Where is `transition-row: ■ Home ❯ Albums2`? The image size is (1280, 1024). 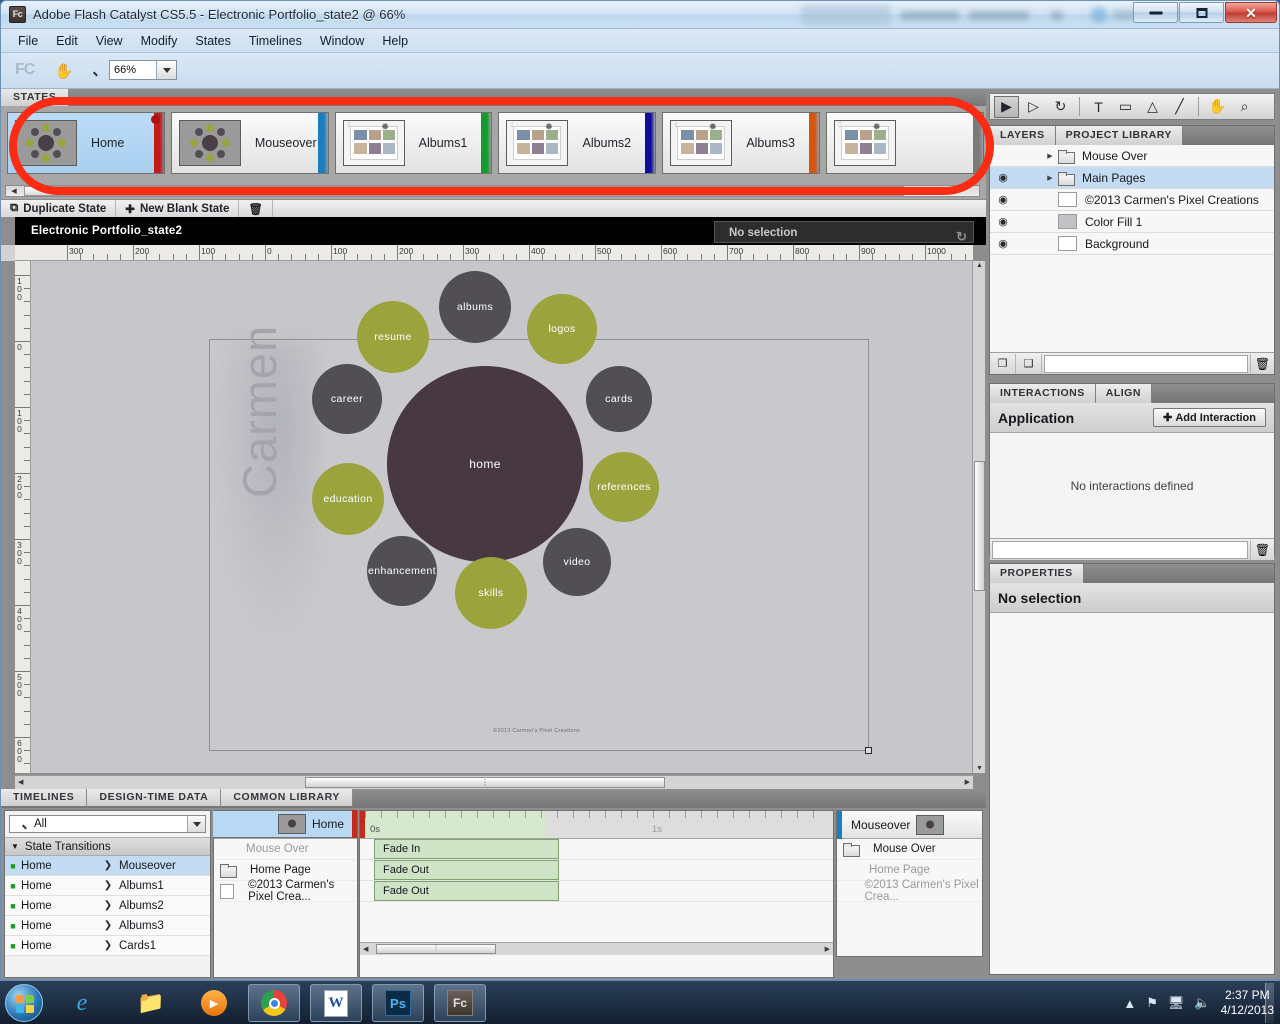
transition-row: ■ Home ❯ Albums2 is located at coordinates (107, 906).